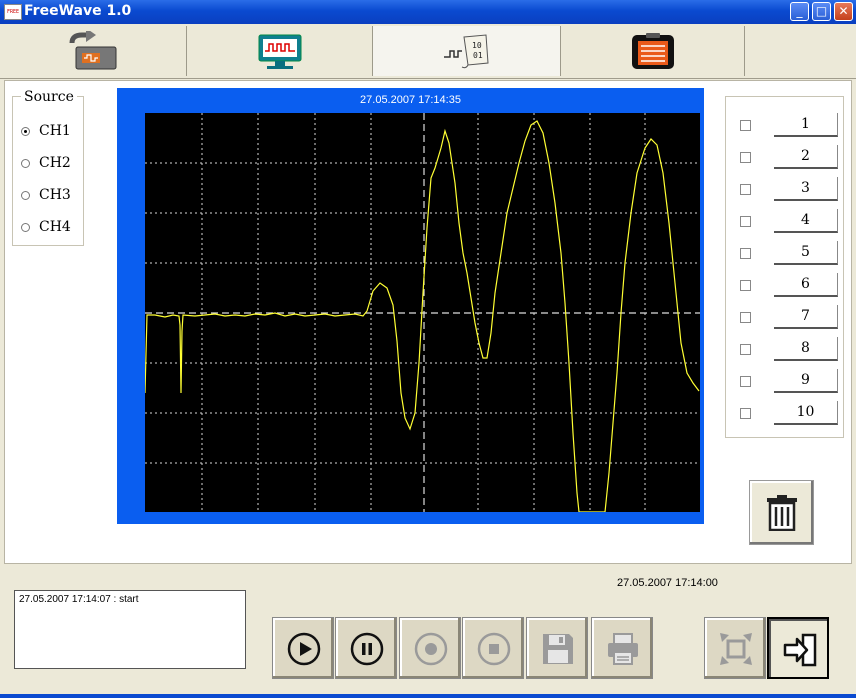  I want to click on fullscreen-button, so click(735, 648).